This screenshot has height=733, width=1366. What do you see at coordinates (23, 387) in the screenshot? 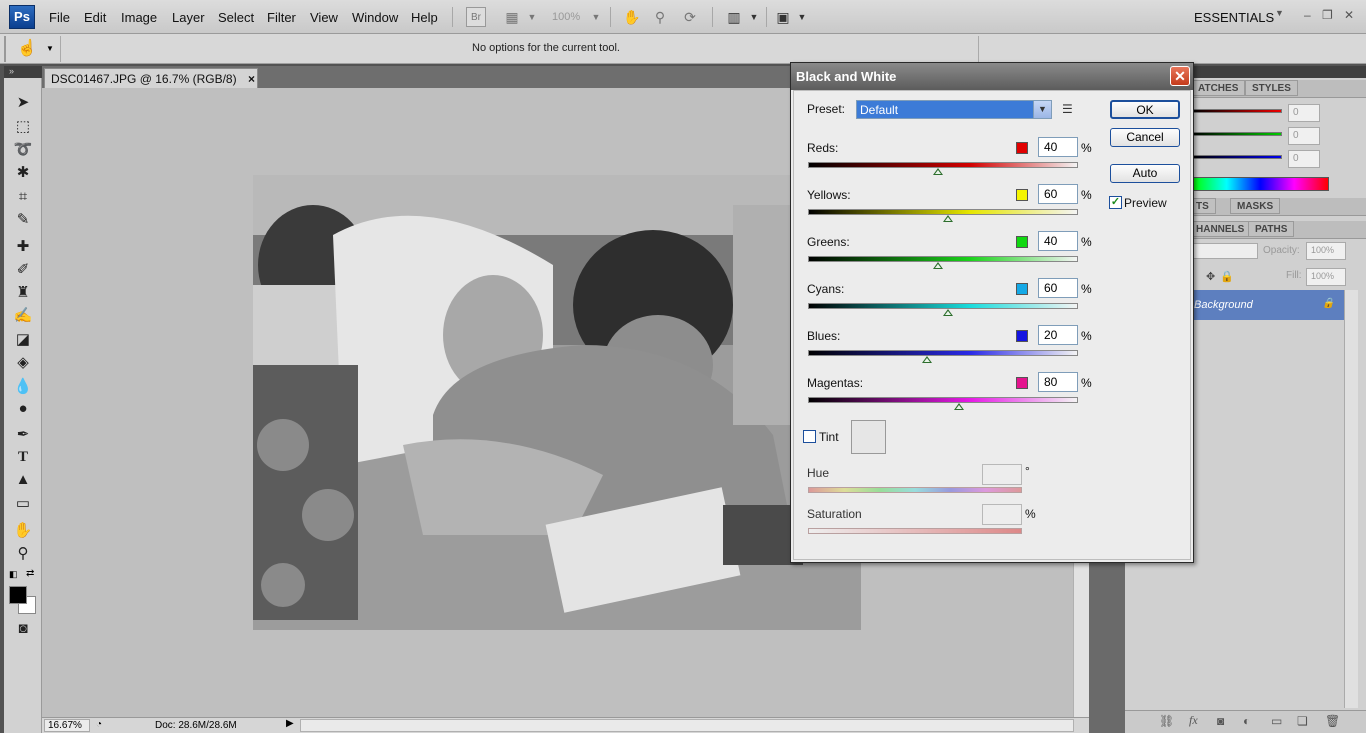
I see `blur-tool-icon: 💧` at bounding box center [23, 387].